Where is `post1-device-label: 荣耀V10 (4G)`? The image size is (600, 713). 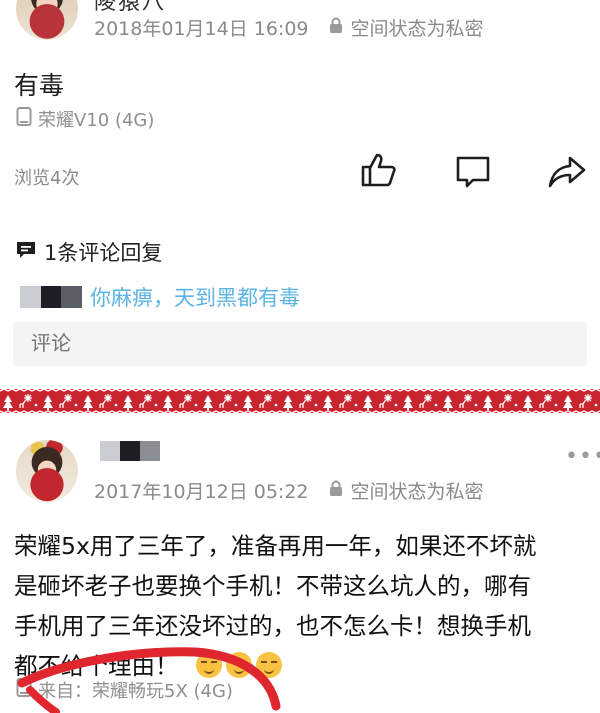 post1-device-label: 荣耀V10 (4G) is located at coordinates (96, 120).